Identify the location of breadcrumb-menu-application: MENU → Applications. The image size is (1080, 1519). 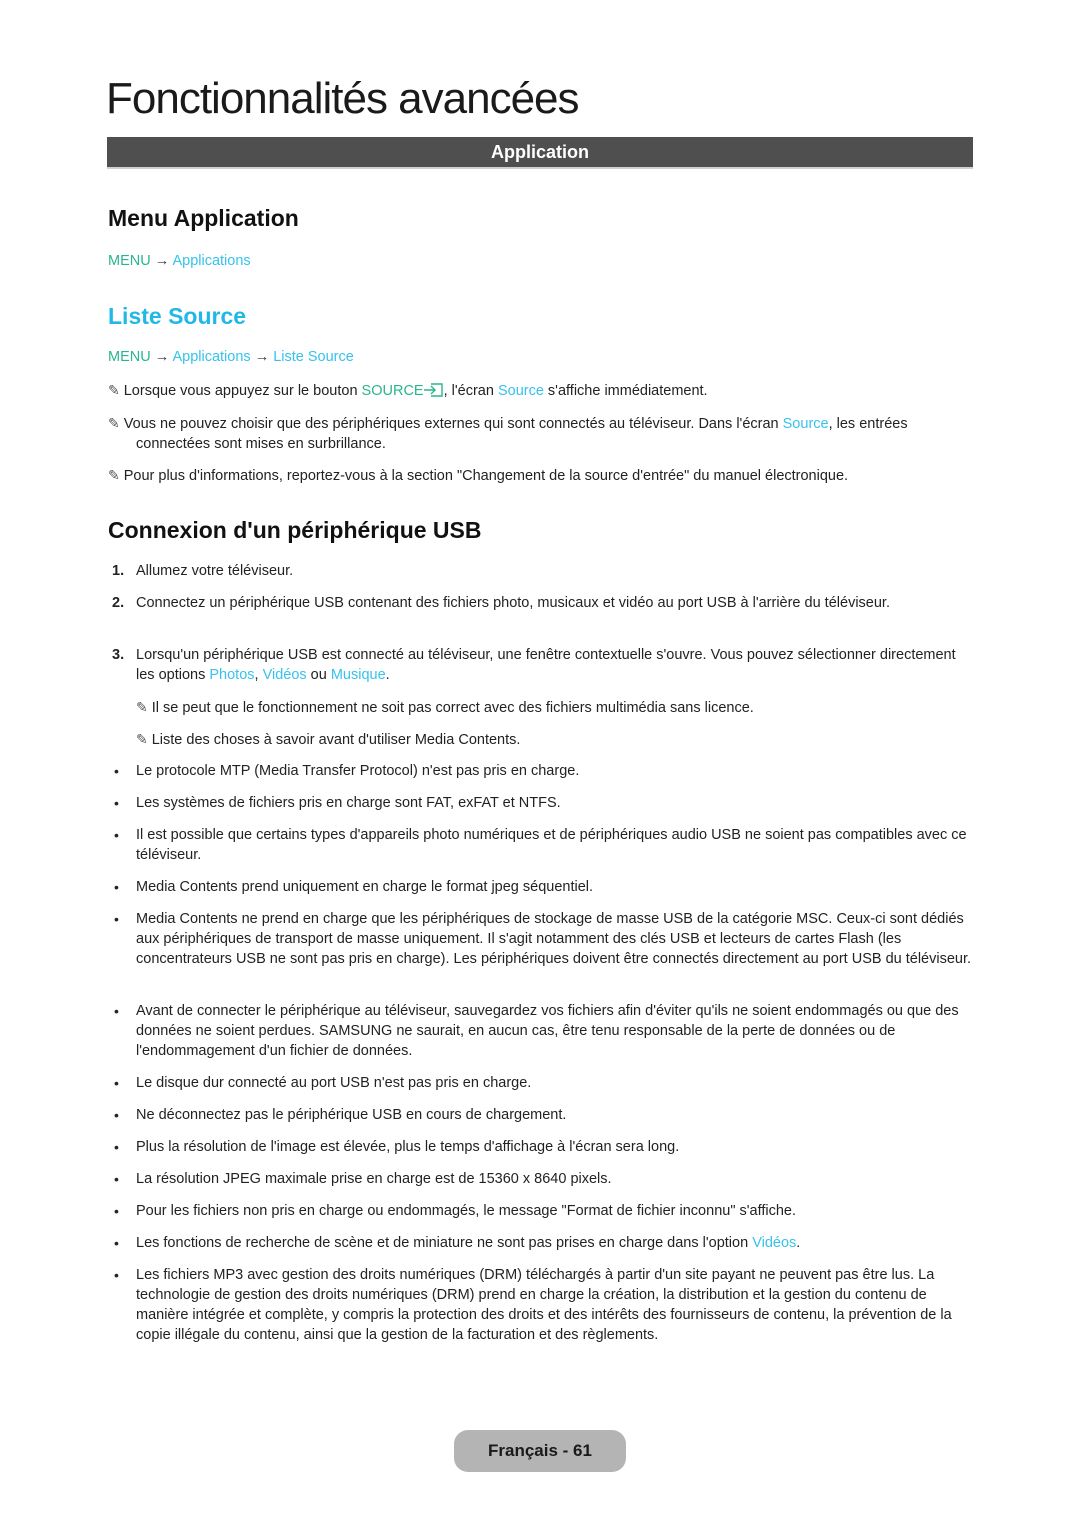
(179, 261).